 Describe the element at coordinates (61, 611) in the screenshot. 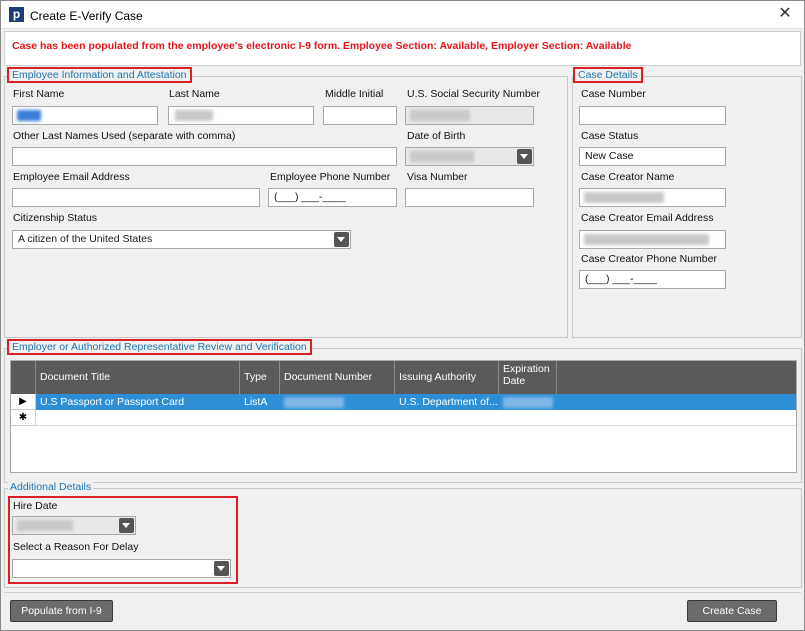

I see `populate-from-i9-button: Populate from I-9` at that location.